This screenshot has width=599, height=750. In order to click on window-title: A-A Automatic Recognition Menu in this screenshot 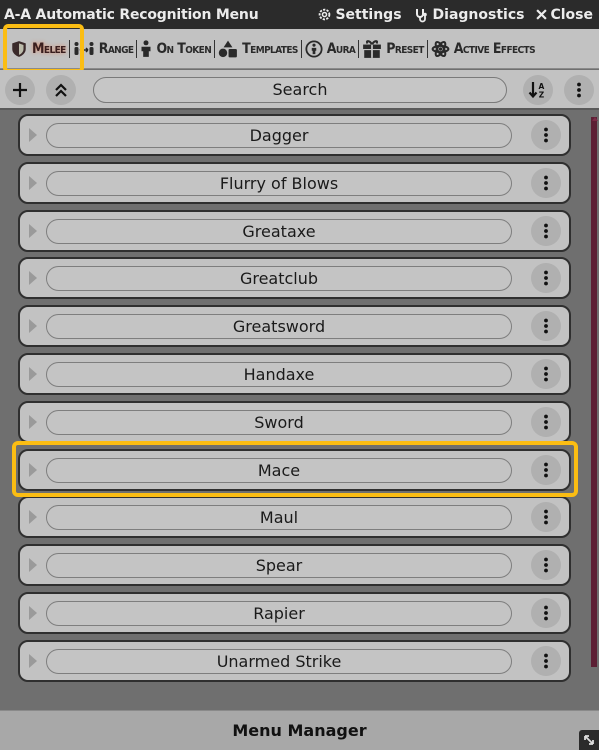, I will do `click(131, 14)`.